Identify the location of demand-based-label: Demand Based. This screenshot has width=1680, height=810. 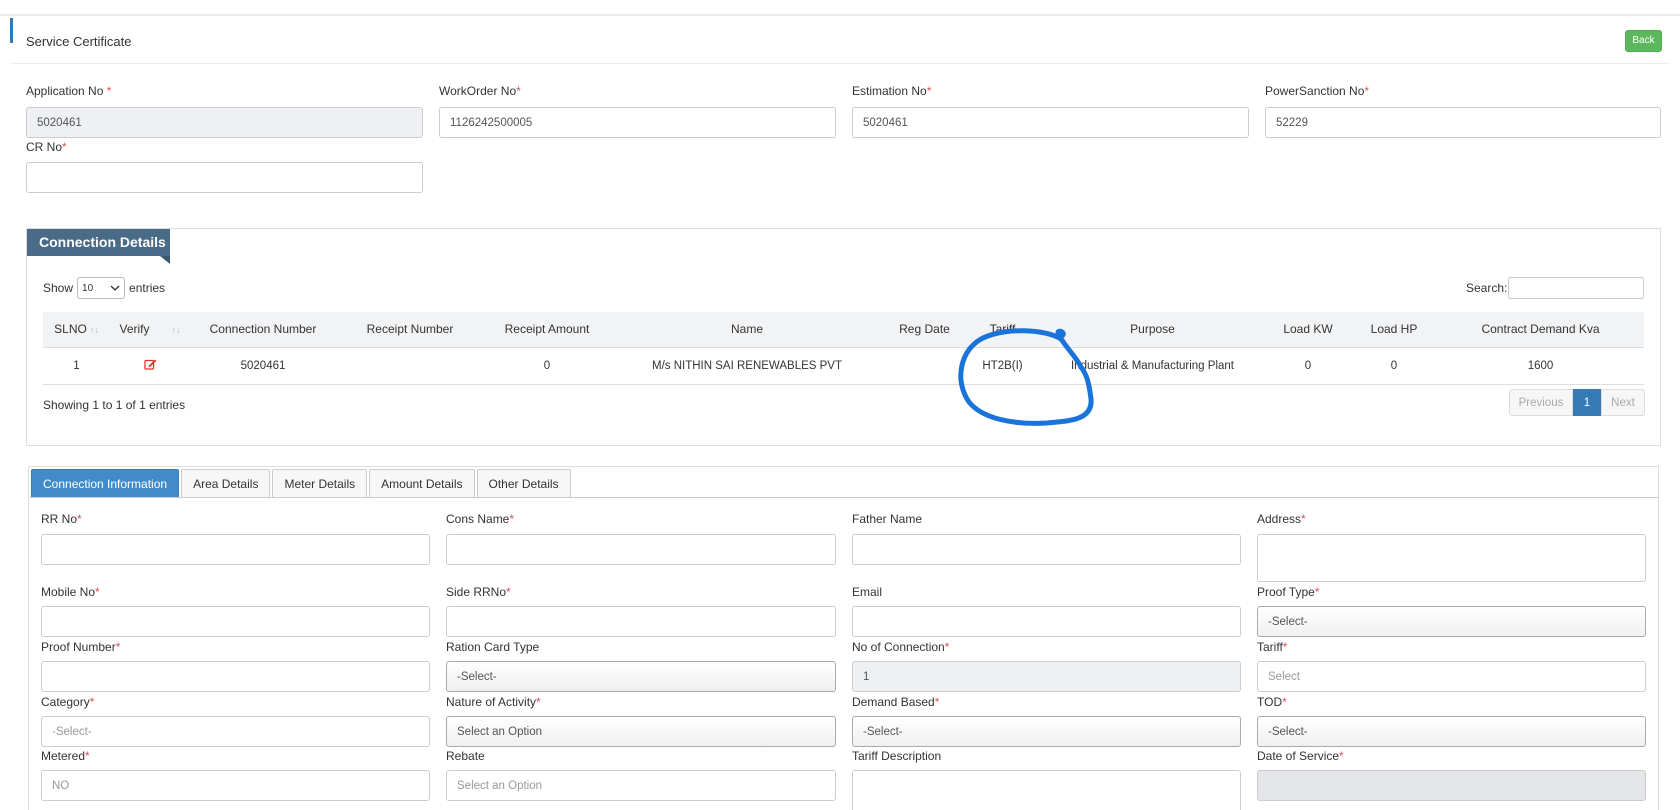
(893, 702).